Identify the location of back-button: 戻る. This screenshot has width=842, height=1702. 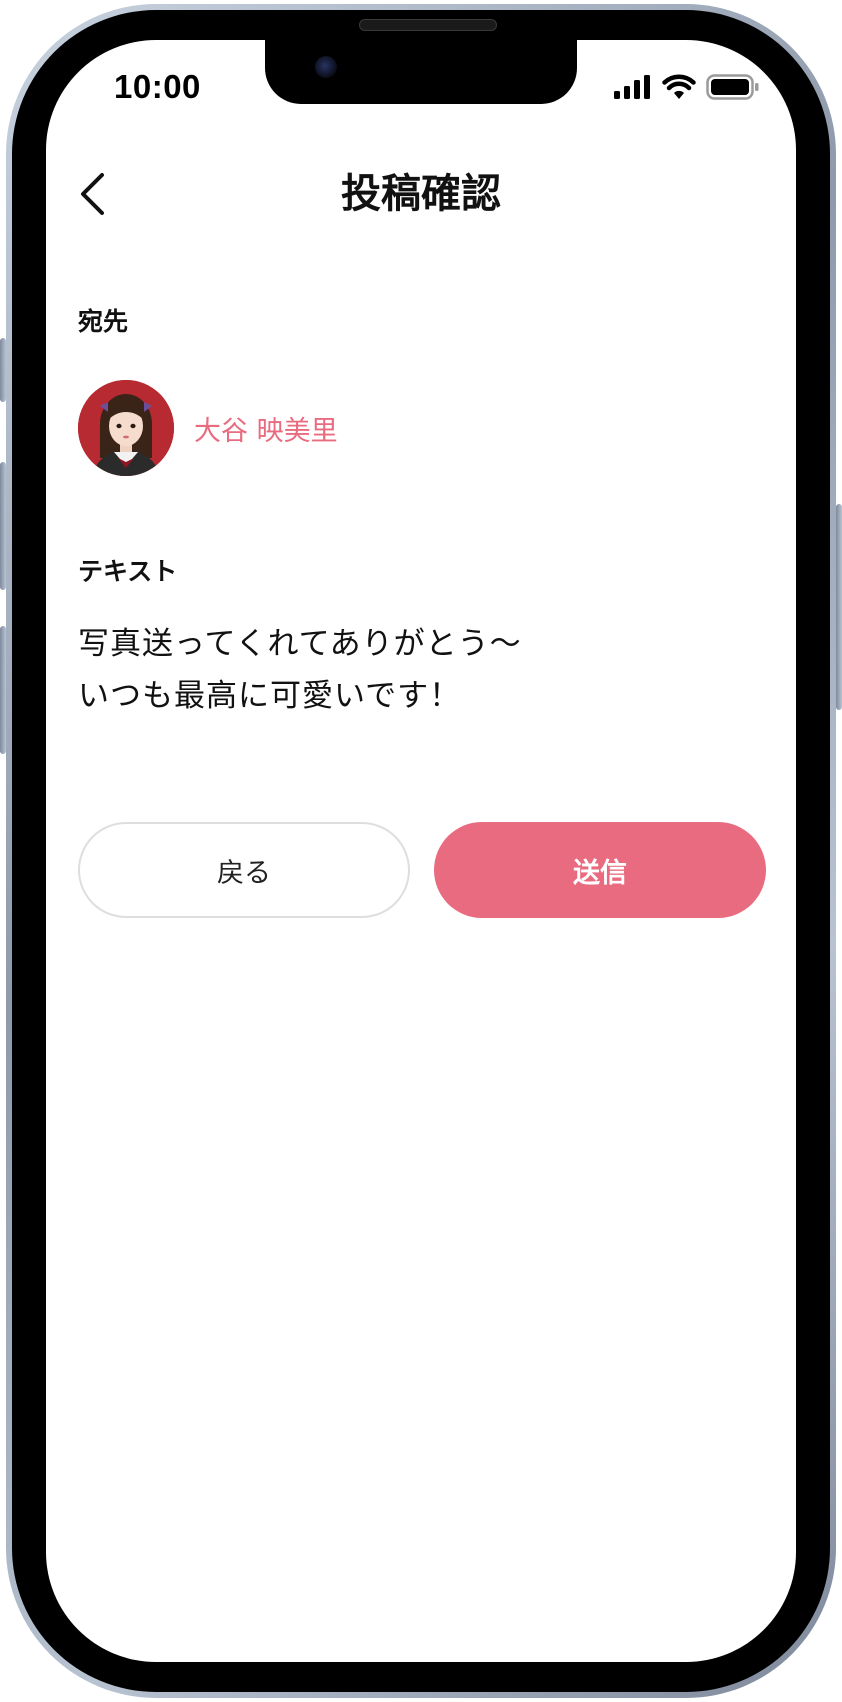
(244, 870).